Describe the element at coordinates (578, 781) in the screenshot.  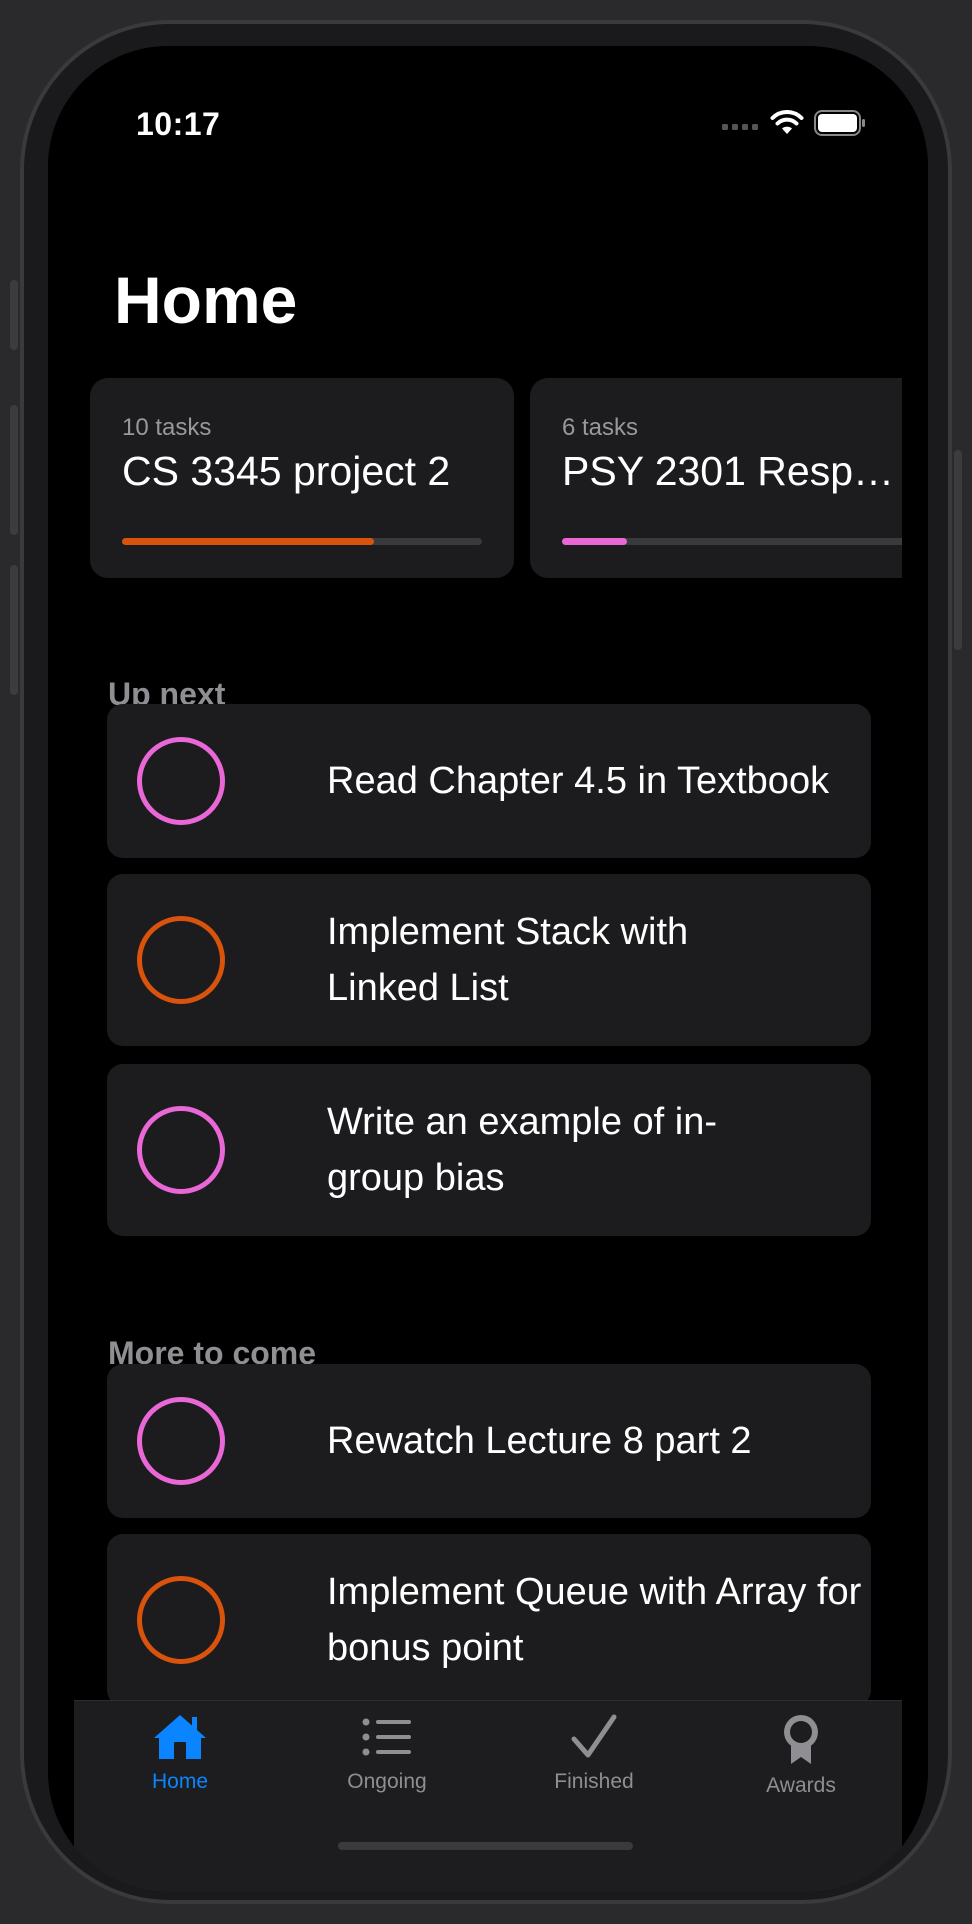
I see `task-title: Read Chapter 4.5 in Textbook` at that location.